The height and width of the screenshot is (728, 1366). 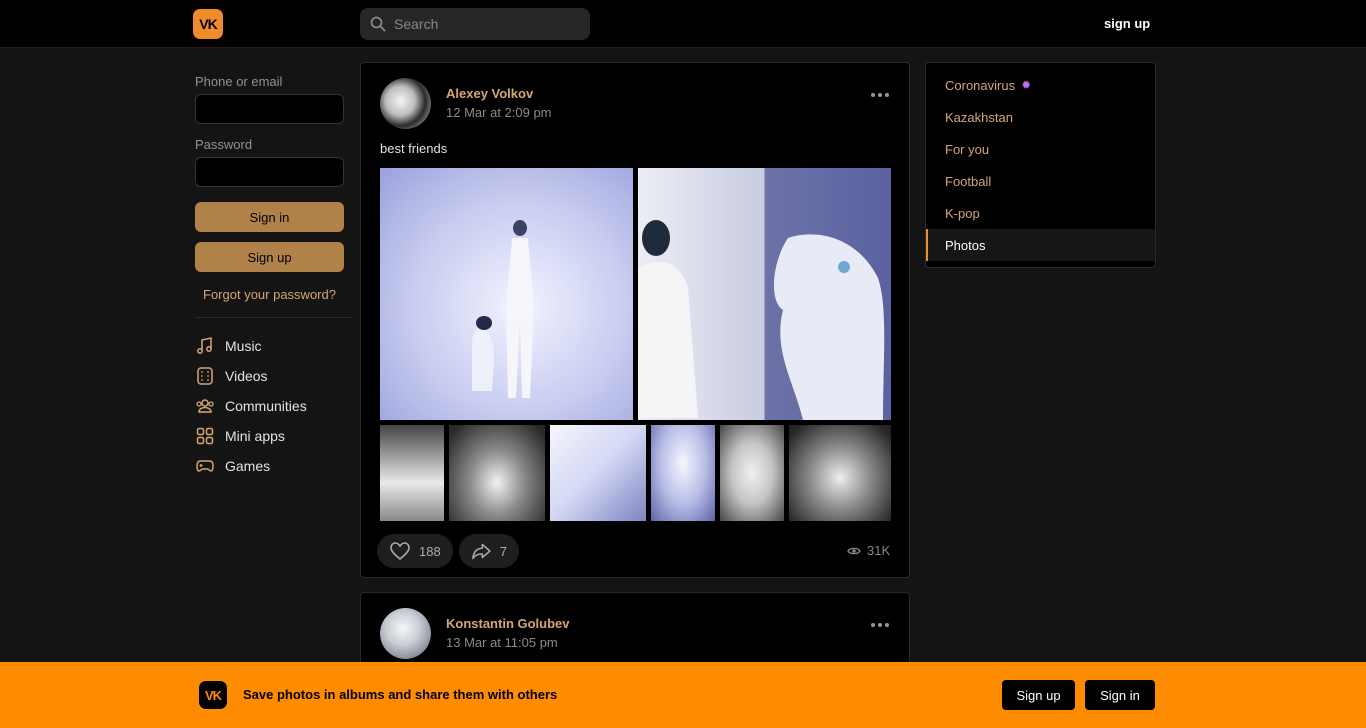 I want to click on search-box, so click(x=475, y=24).